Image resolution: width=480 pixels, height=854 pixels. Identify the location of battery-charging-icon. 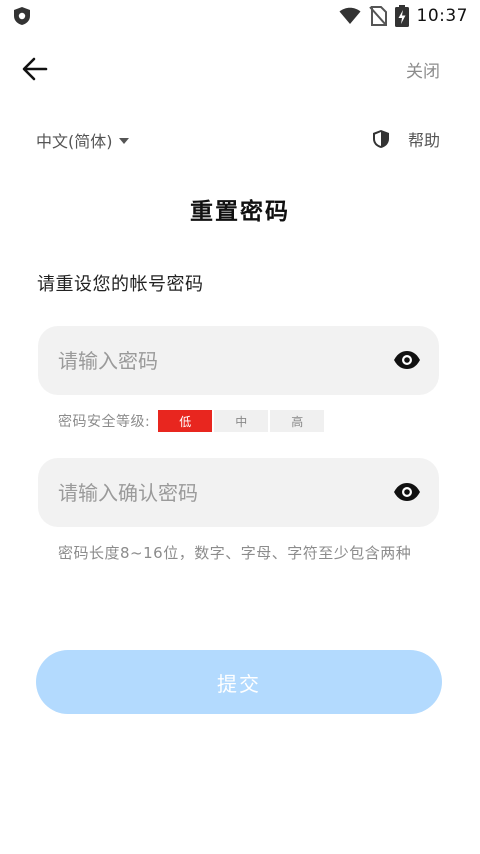
(401, 16).